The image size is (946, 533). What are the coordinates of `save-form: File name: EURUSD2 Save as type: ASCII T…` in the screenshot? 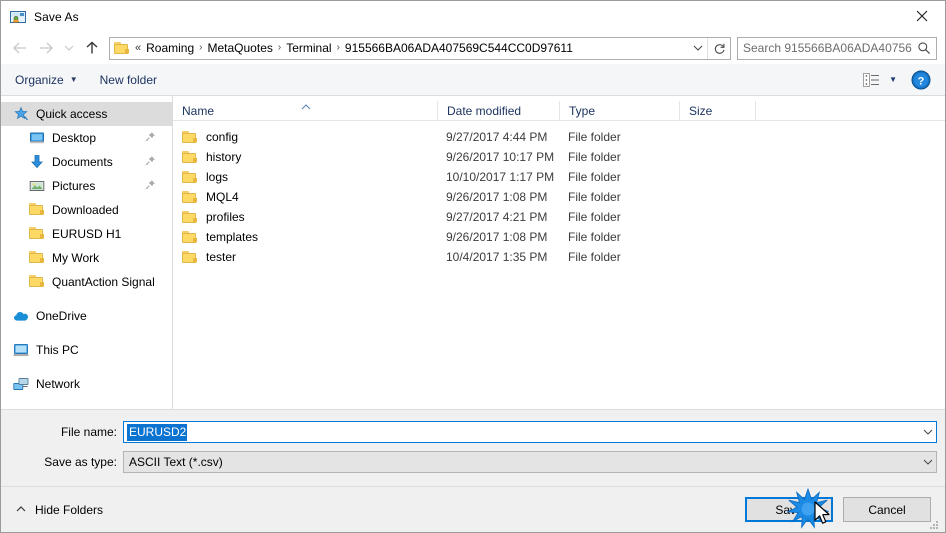 It's located at (473, 445).